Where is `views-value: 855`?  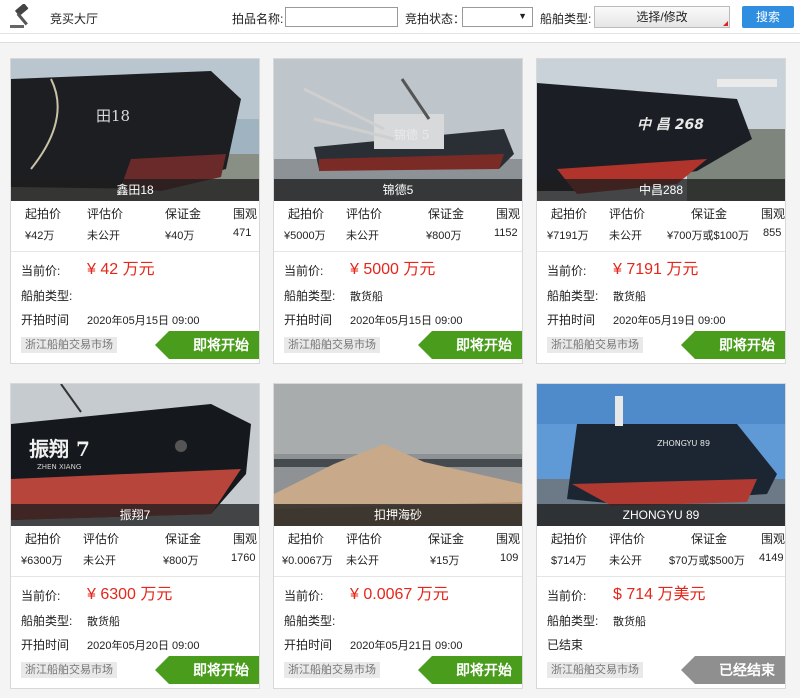
views-value: 855 is located at coordinates (772, 233).